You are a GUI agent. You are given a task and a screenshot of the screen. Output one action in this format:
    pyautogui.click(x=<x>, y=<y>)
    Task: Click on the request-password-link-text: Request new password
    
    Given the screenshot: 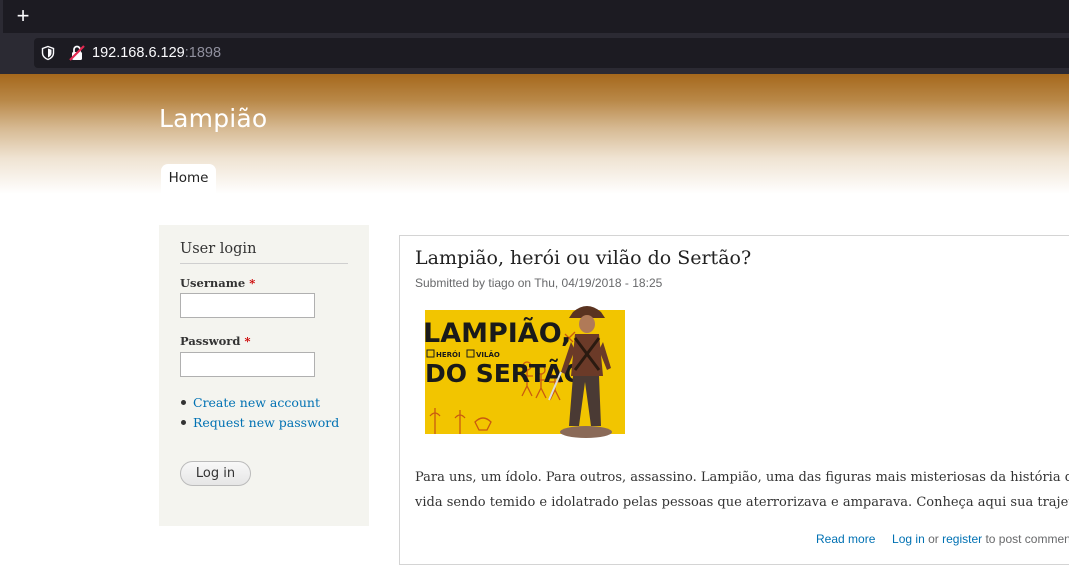 What is the action you would take?
    pyautogui.click(x=266, y=422)
    